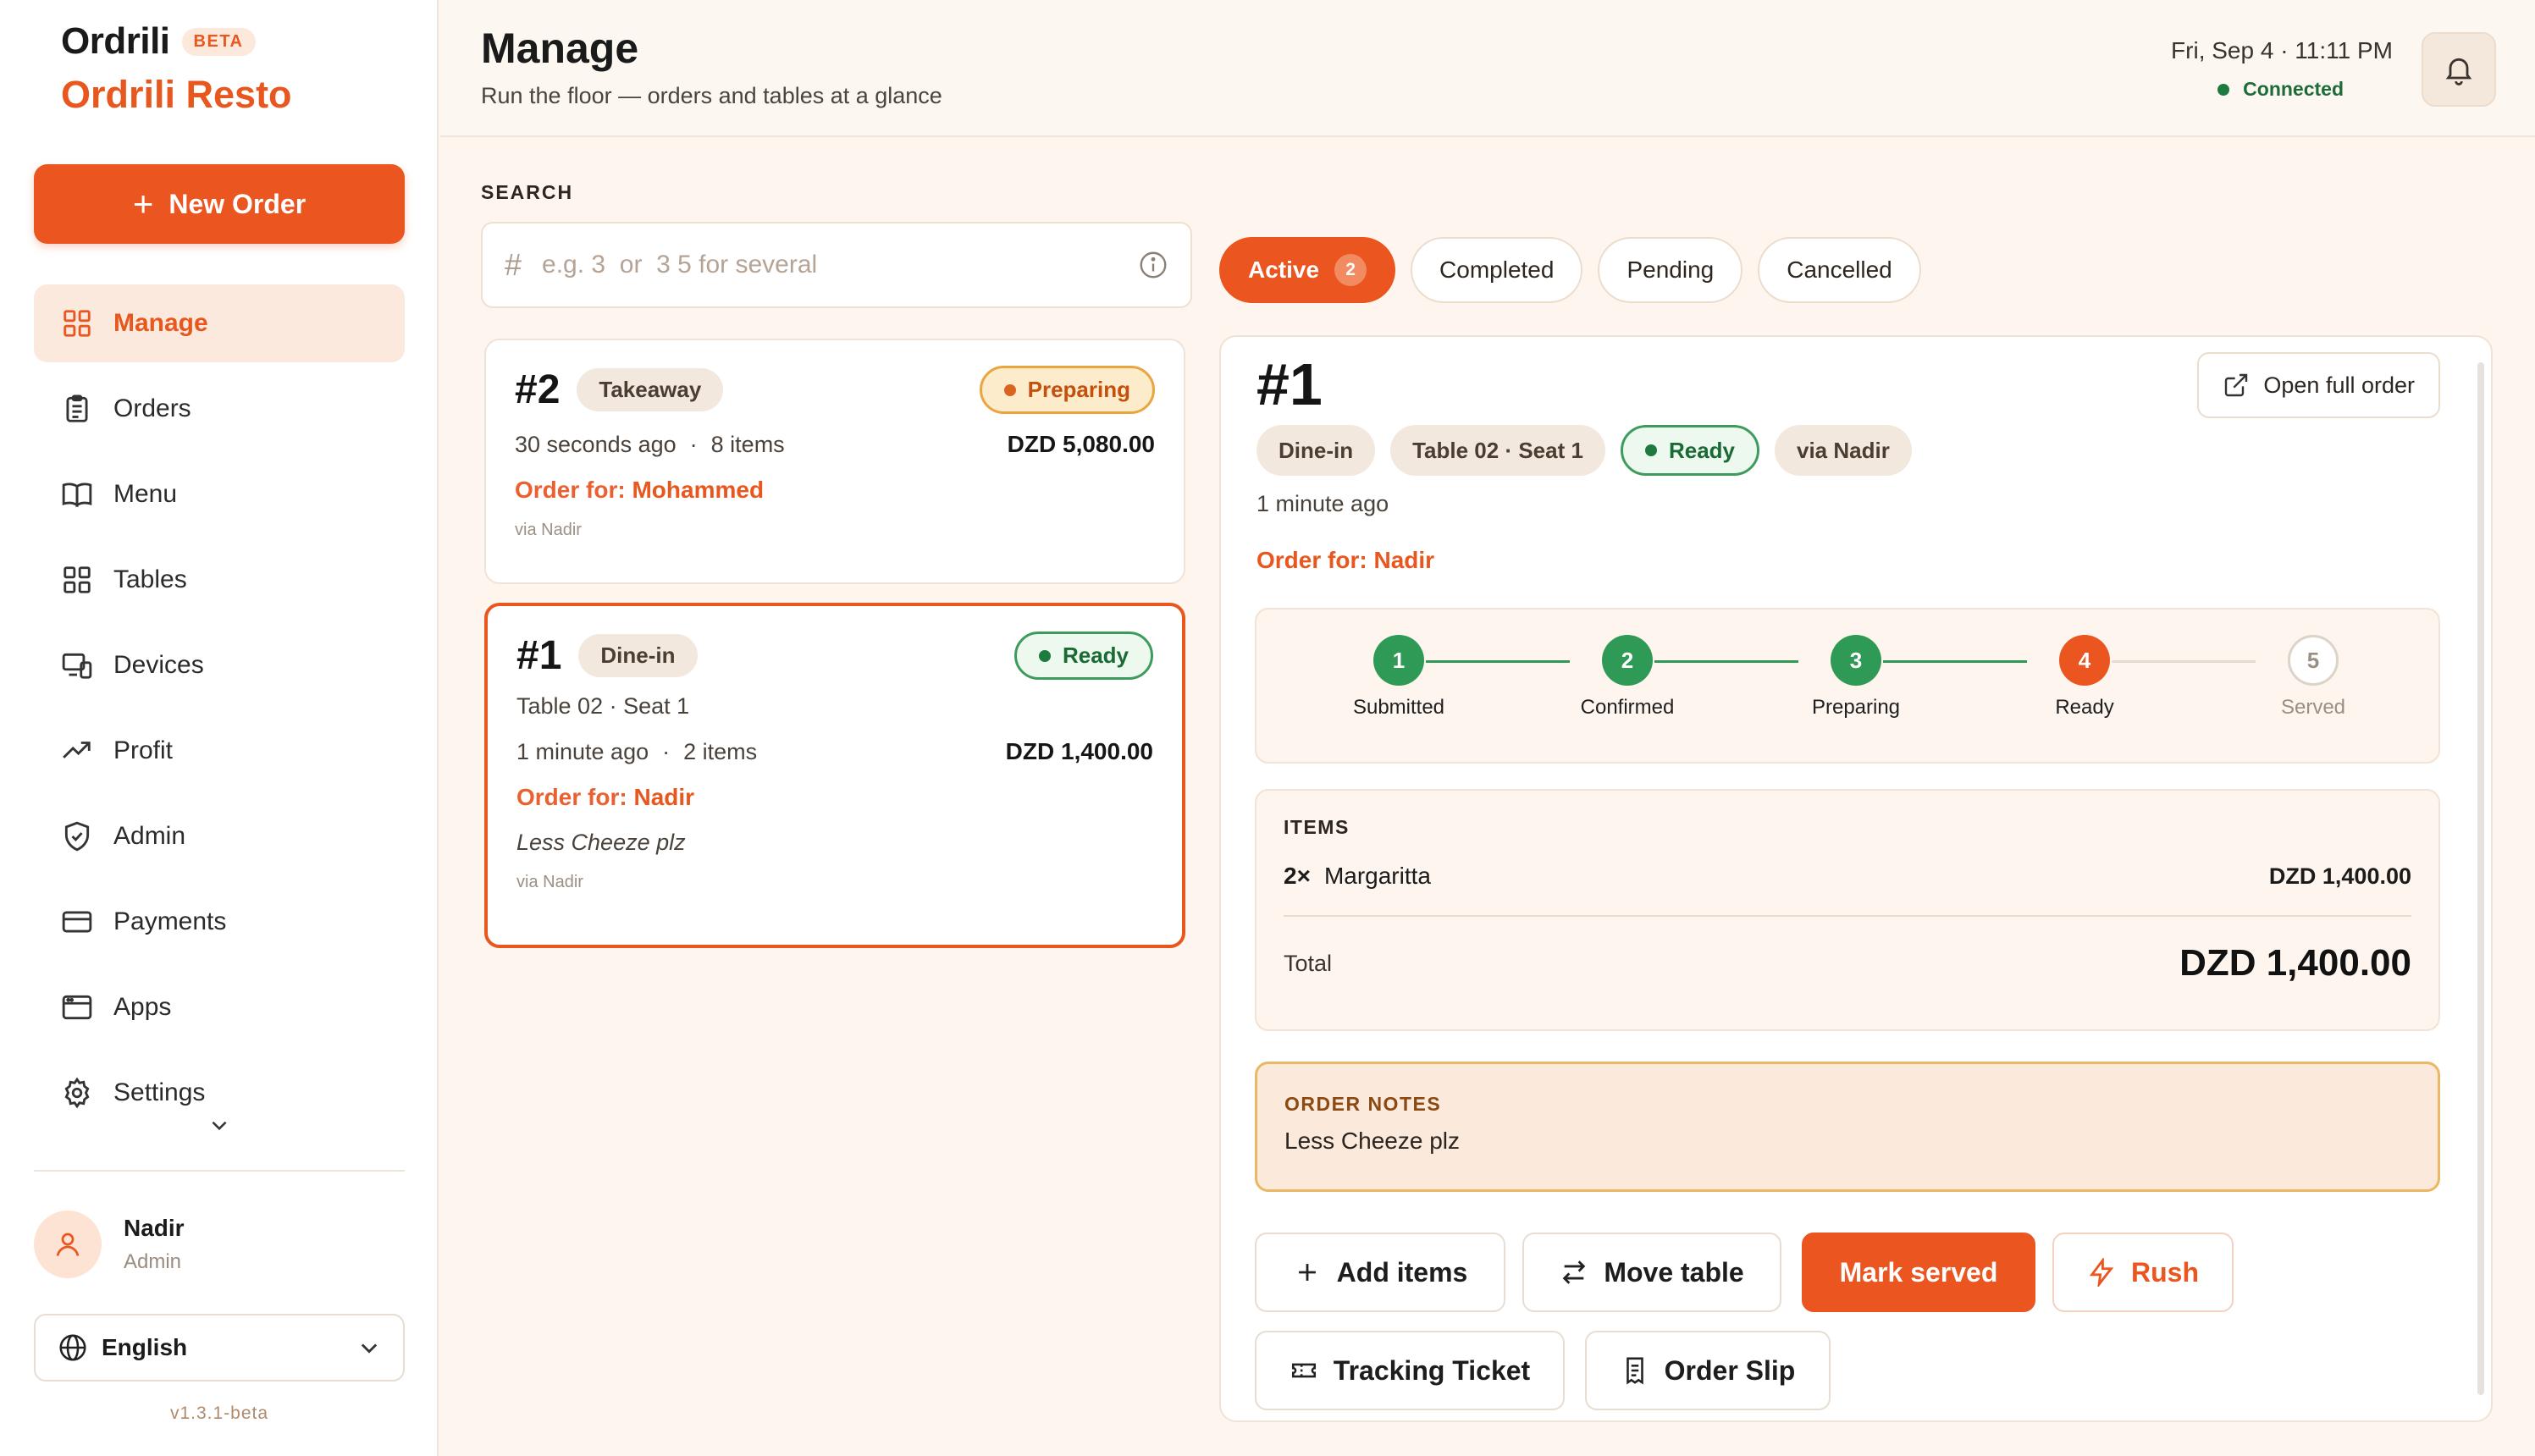 Image resolution: width=2535 pixels, height=1456 pixels. I want to click on sidebar-item-label: Admin, so click(149, 836).